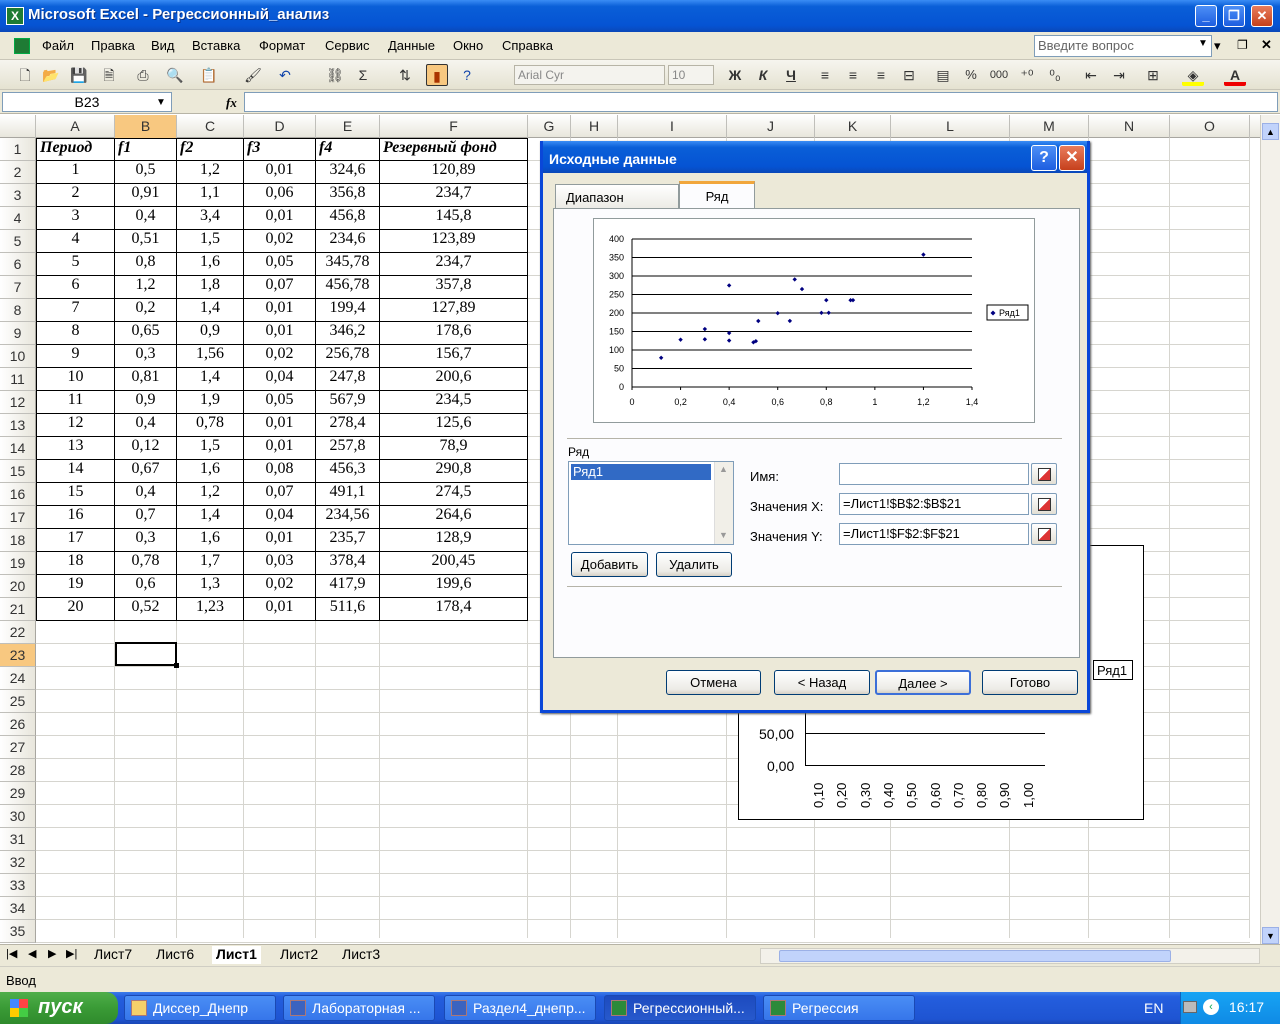 The height and width of the screenshot is (1024, 1280). What do you see at coordinates (210, 517) in the screenshot?
I see `table-cell: 1,4` at bounding box center [210, 517].